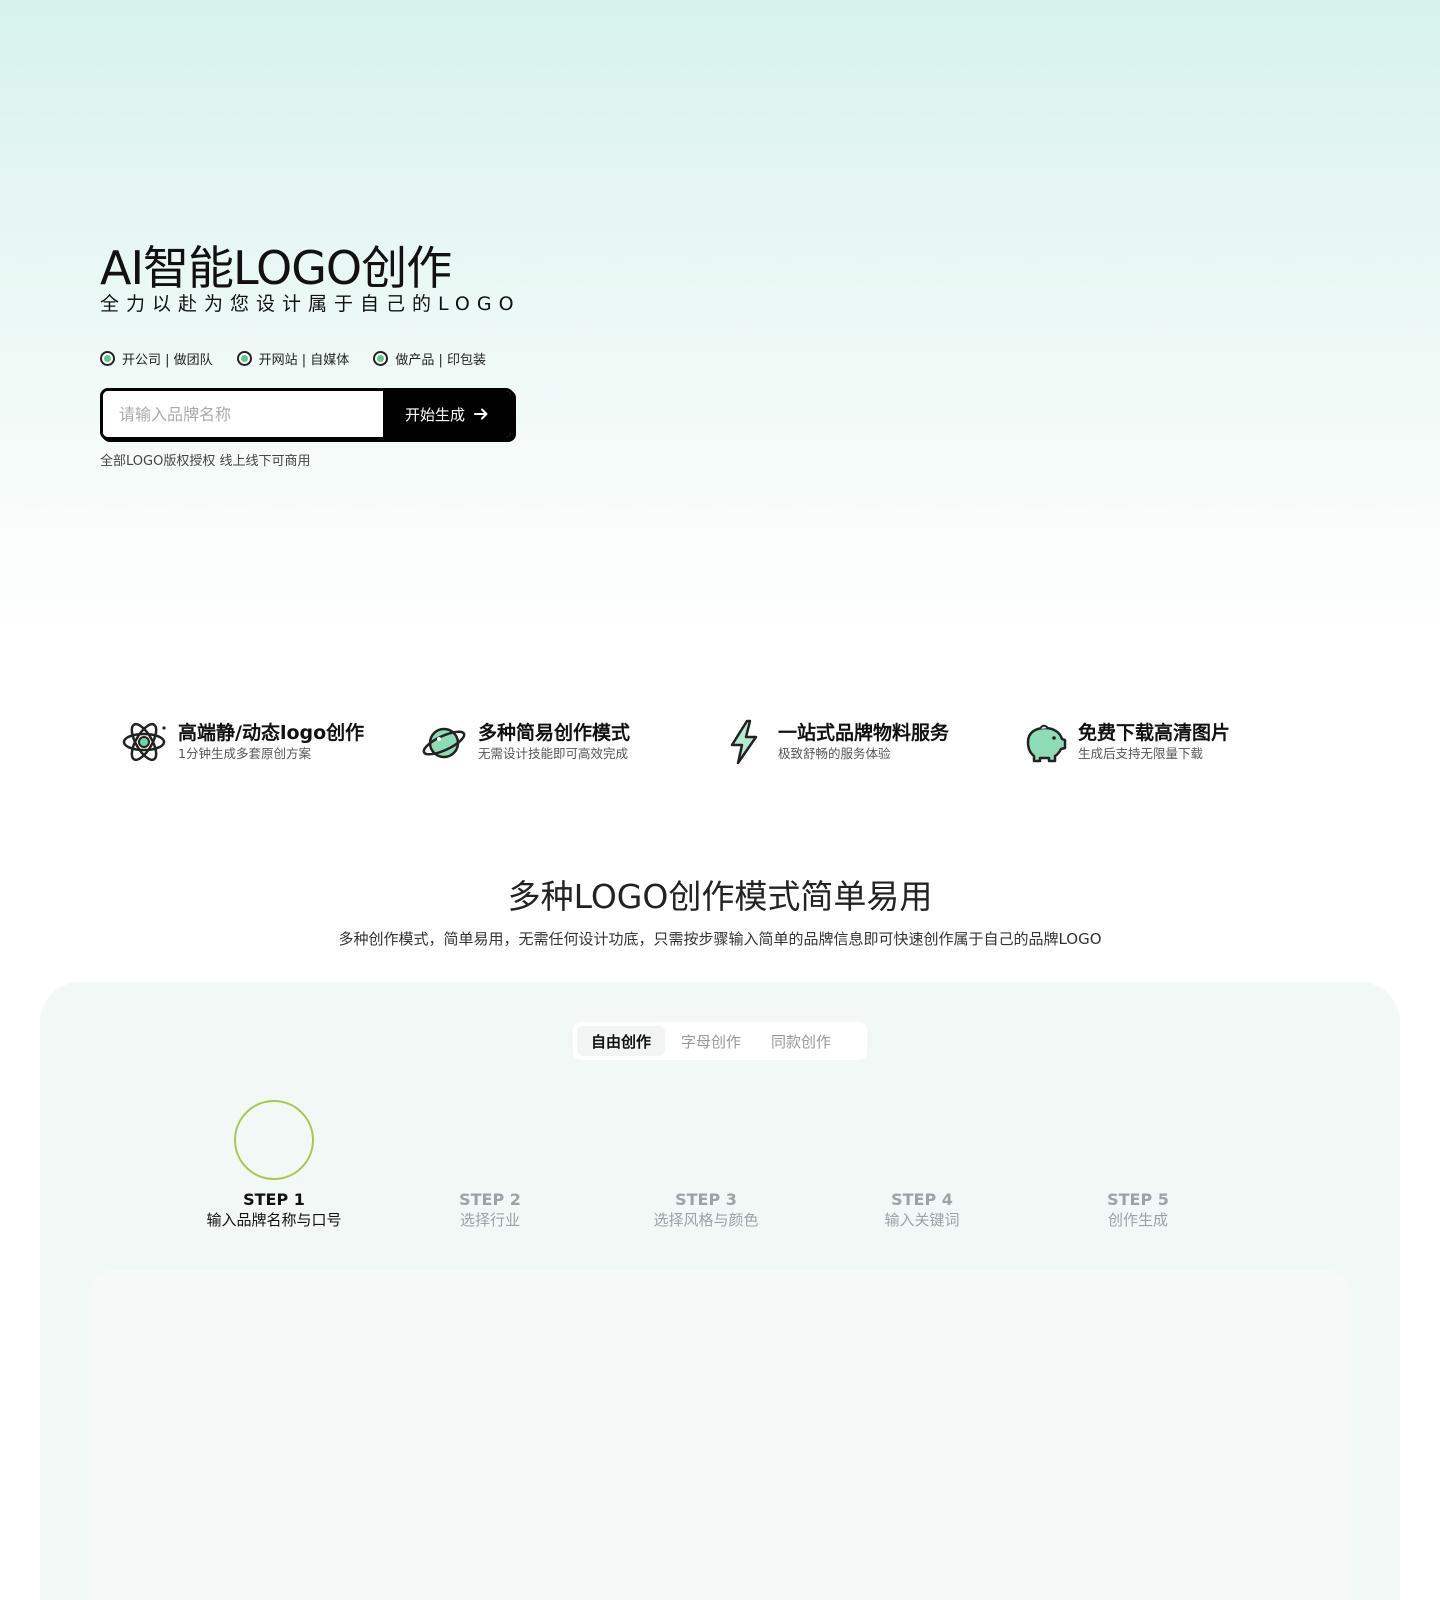 The height and width of the screenshot is (1600, 1440). I want to click on brand-search-box: 开始生成, so click(307, 414).